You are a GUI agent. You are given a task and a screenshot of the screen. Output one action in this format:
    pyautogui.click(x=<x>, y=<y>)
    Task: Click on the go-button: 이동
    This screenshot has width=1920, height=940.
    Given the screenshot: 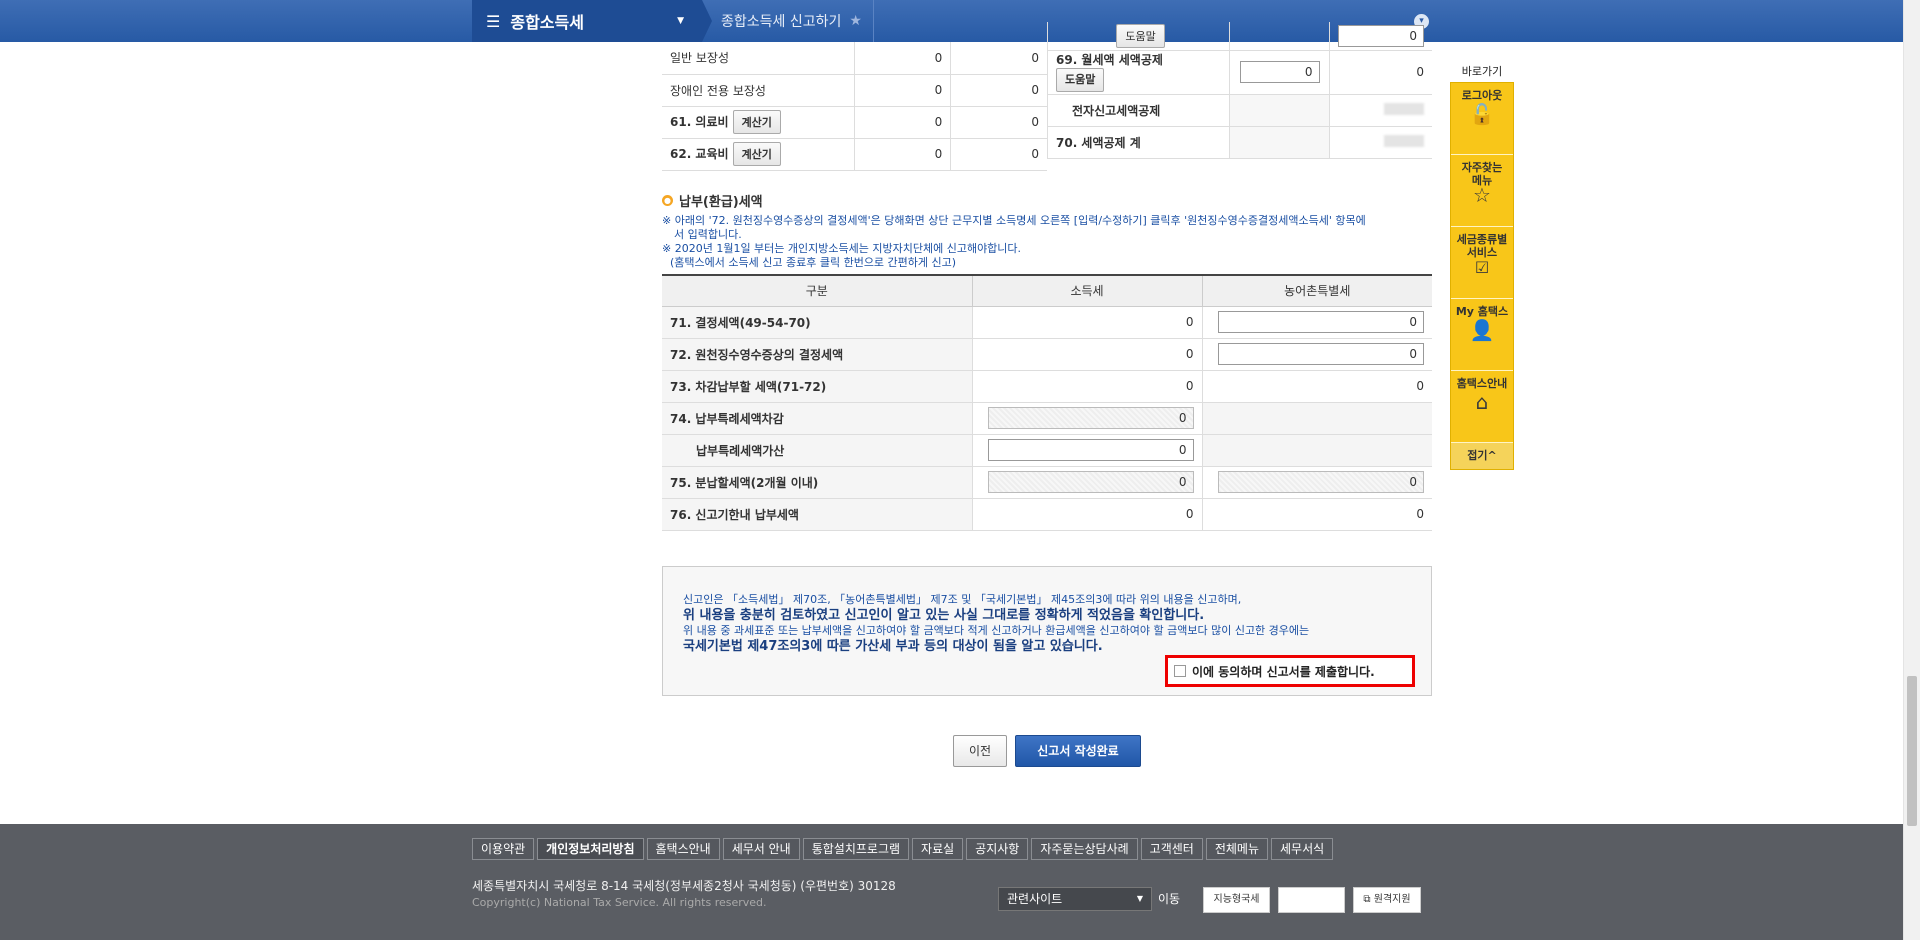 What is the action you would take?
    pyautogui.click(x=1169, y=899)
    